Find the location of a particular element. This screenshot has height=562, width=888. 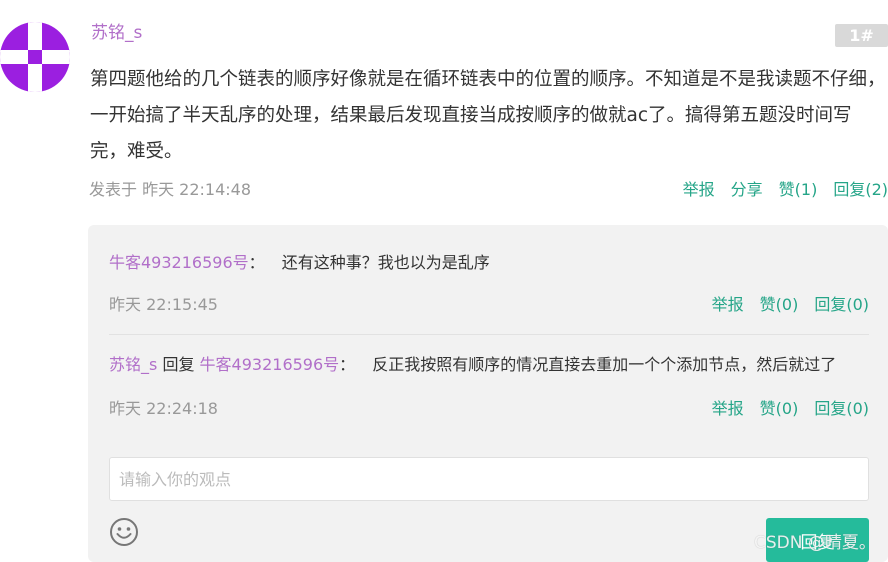

watermark: CSDN @晴夏。 is located at coordinates (815, 543).